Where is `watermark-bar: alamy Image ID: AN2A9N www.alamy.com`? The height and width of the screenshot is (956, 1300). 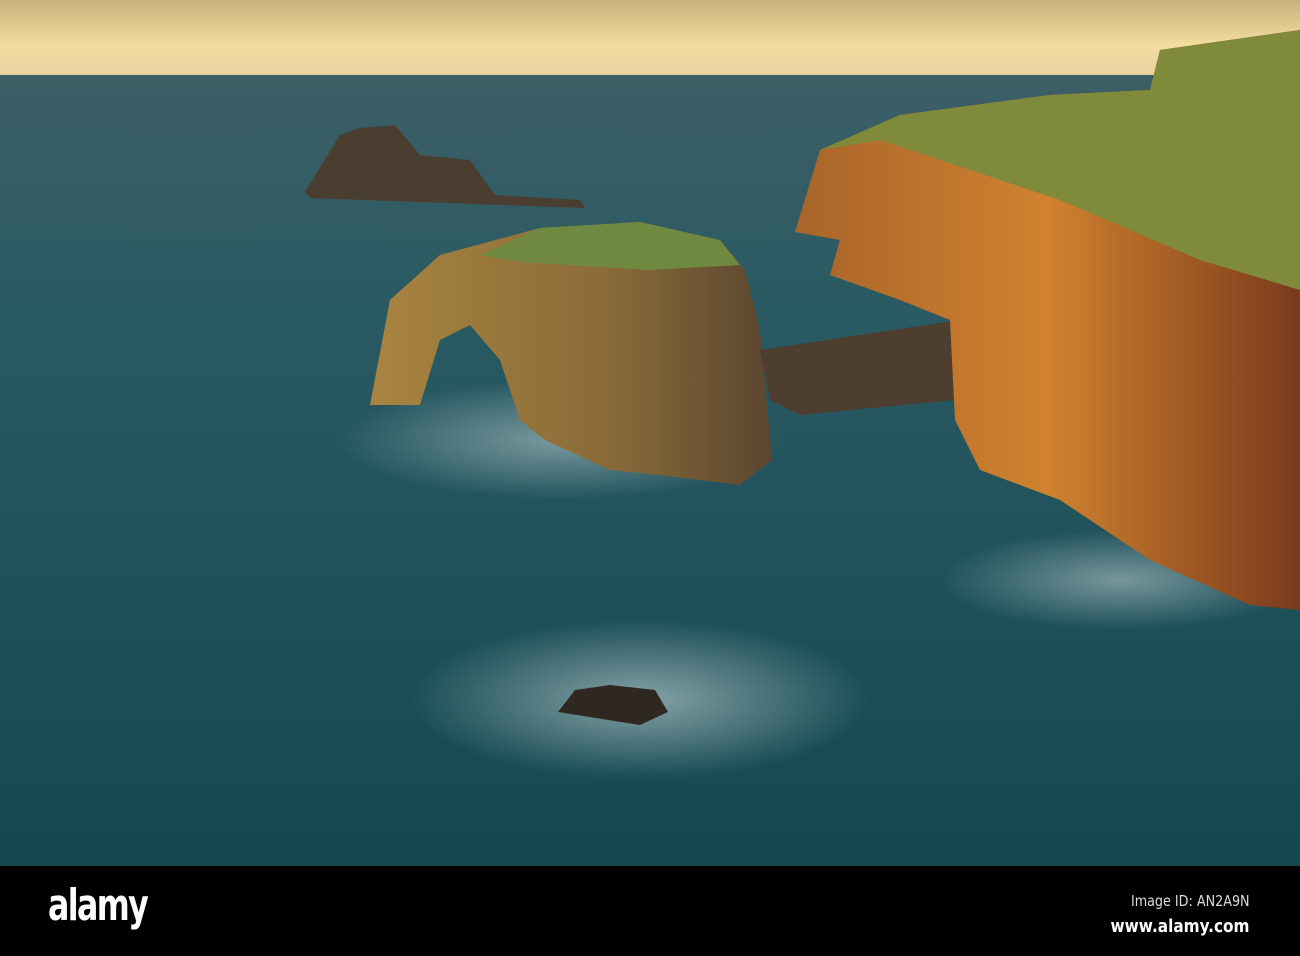 watermark-bar: alamy Image ID: AN2A9N www.alamy.com is located at coordinates (650, 911).